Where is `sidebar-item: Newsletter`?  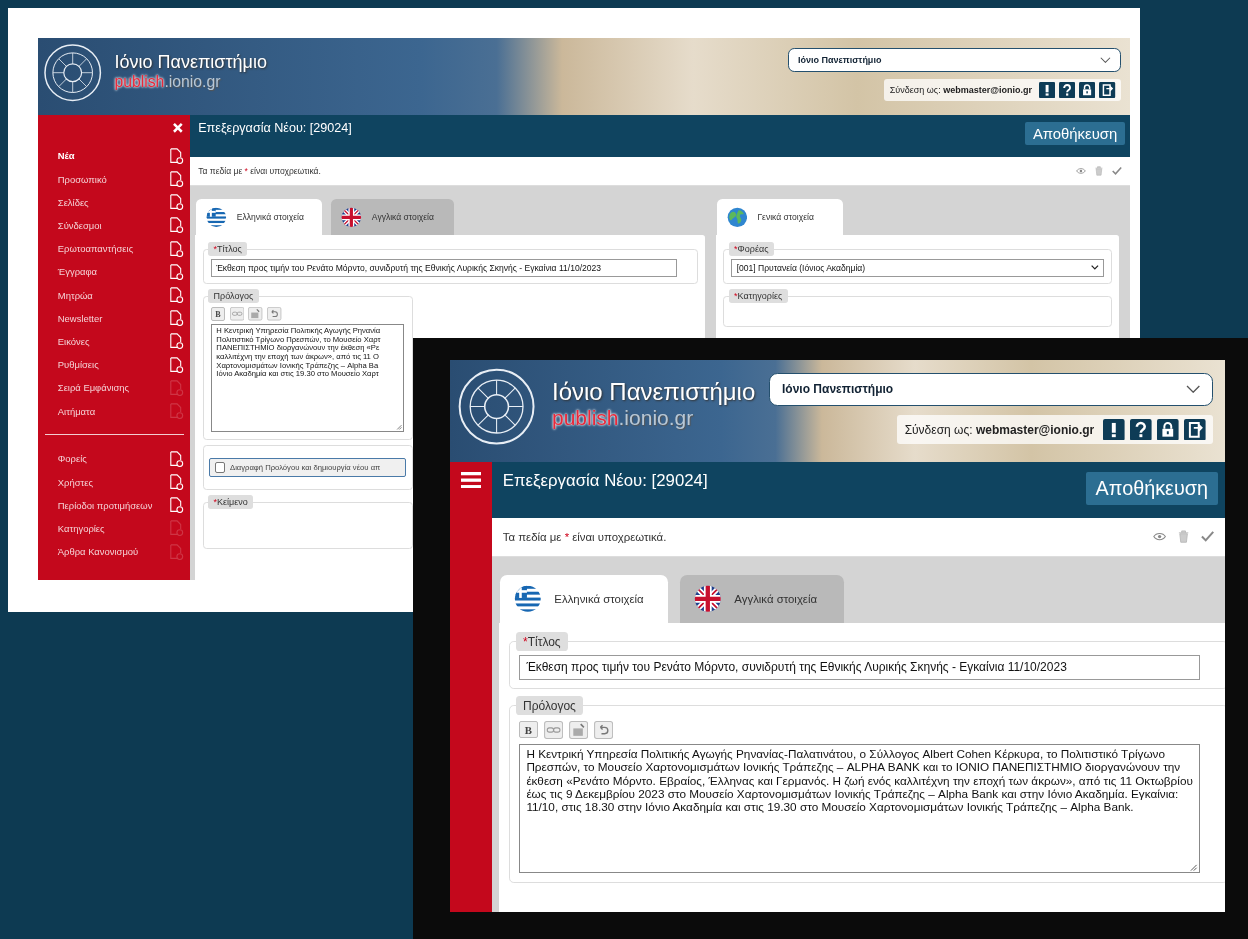 sidebar-item: Newsletter is located at coordinates (80, 318).